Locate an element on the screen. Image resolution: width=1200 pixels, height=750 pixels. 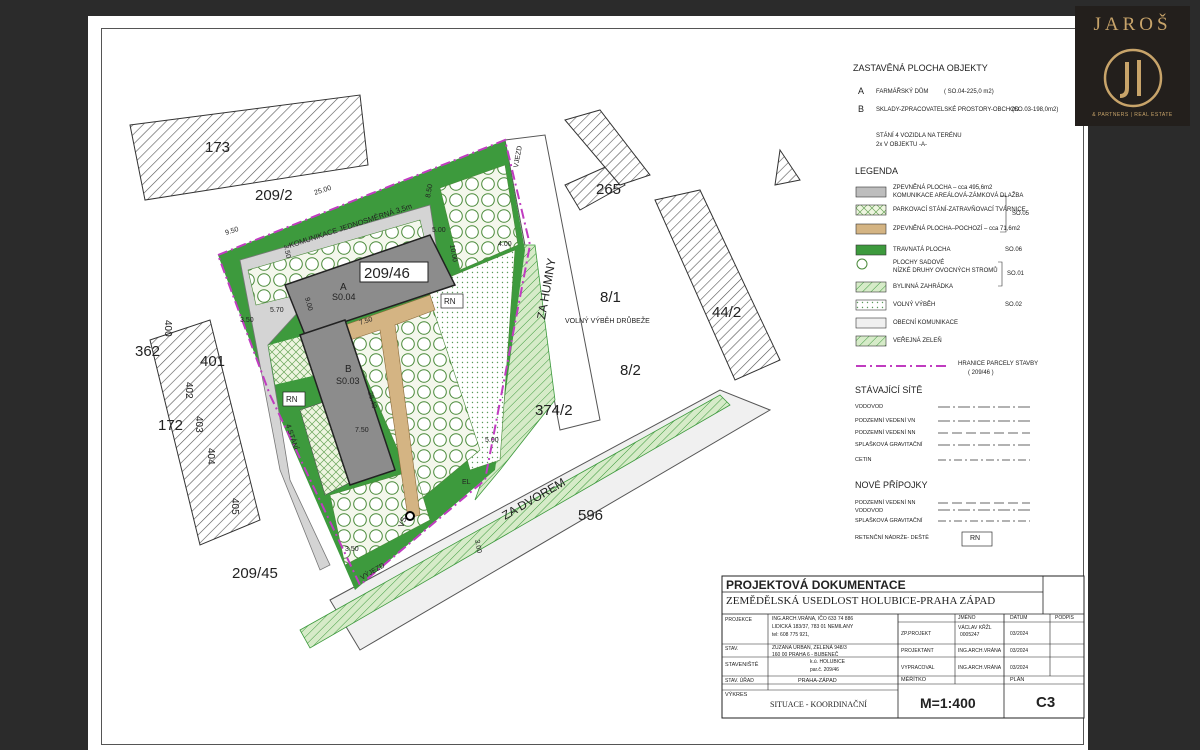
tb-zp-name: VÁCLAV KŘŽL is located at coordinates (975, 628).